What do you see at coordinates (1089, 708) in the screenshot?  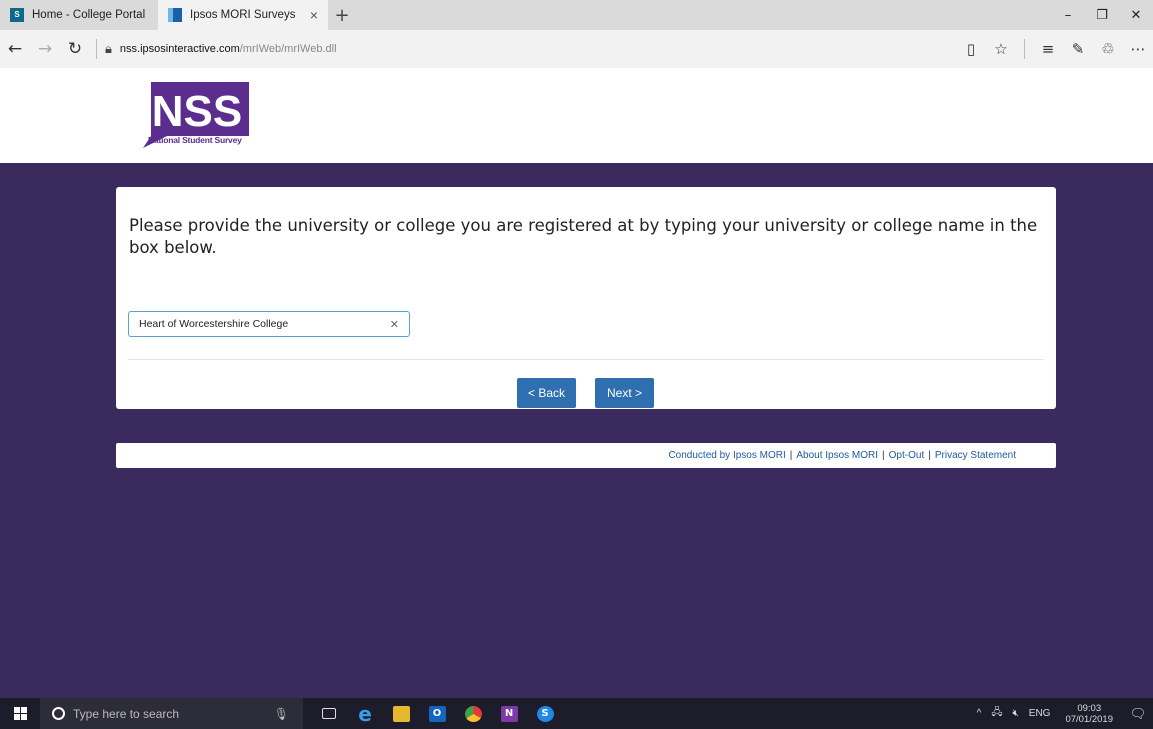 I see `clock-time: 09:03` at bounding box center [1089, 708].